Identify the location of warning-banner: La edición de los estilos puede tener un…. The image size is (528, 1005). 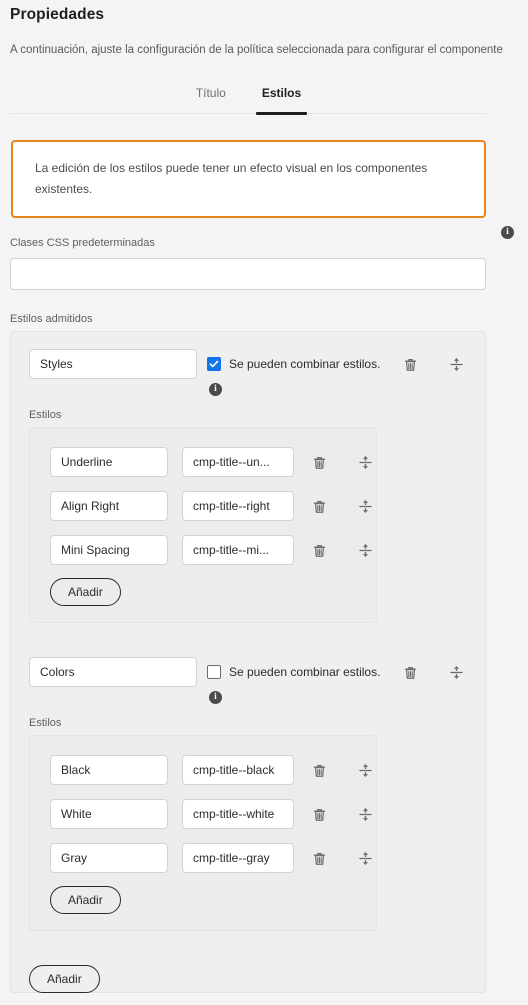
(248, 179).